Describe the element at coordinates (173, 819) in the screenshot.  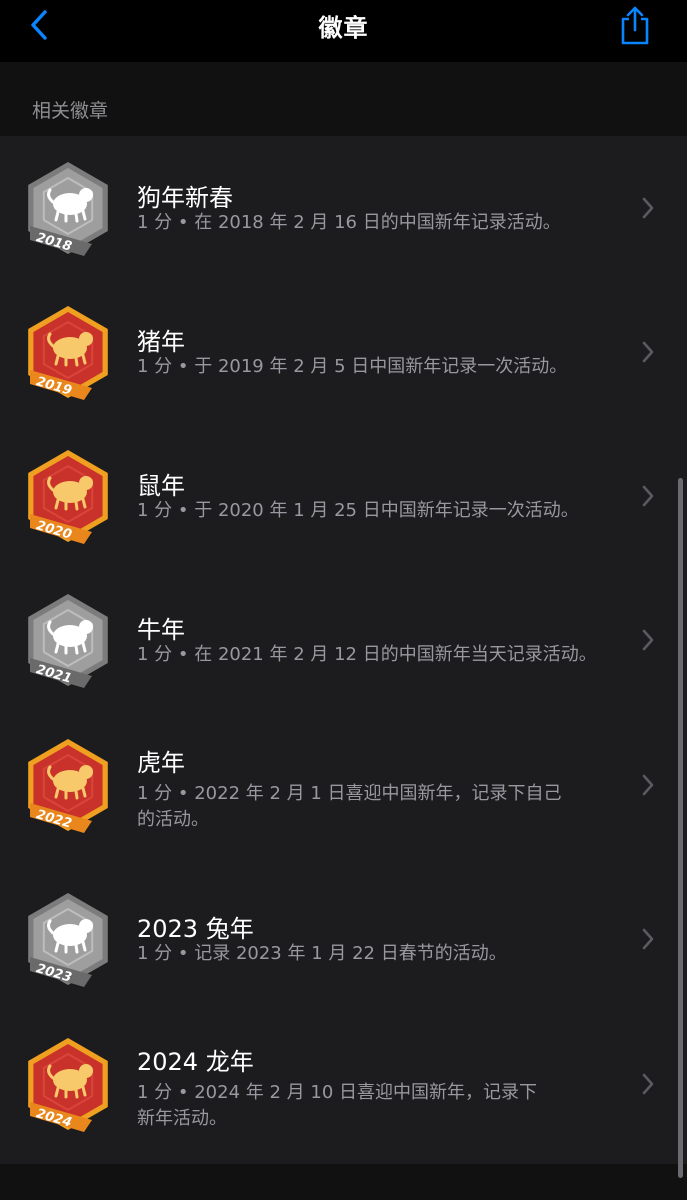
I see `badge-description-line: 的活动。` at that location.